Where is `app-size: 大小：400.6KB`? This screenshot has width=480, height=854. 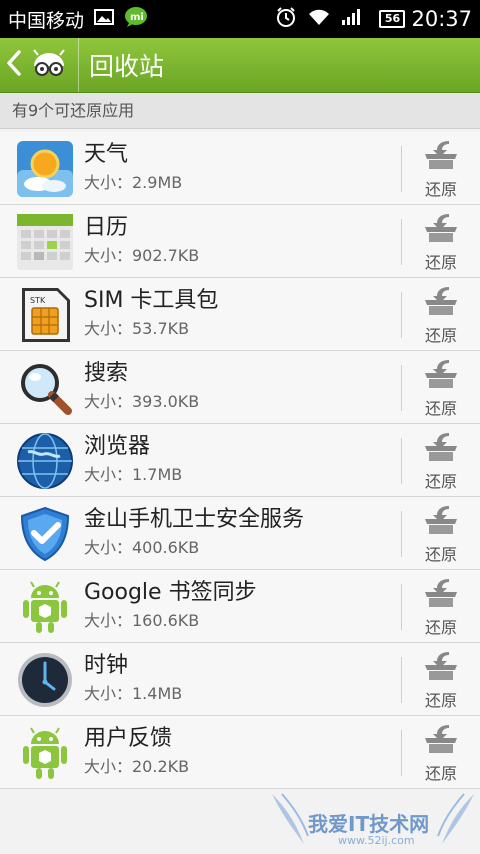 app-size: 大小：400.6KB is located at coordinates (142, 547).